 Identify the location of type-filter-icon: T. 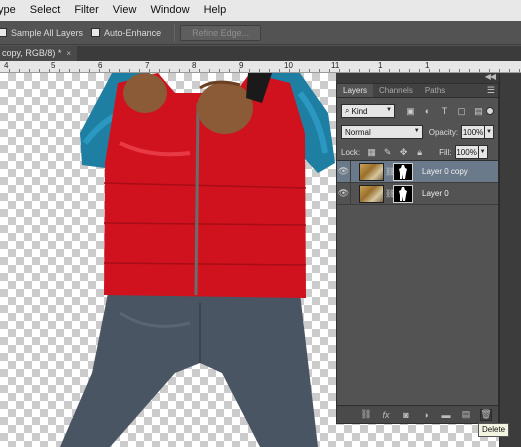
(444, 111).